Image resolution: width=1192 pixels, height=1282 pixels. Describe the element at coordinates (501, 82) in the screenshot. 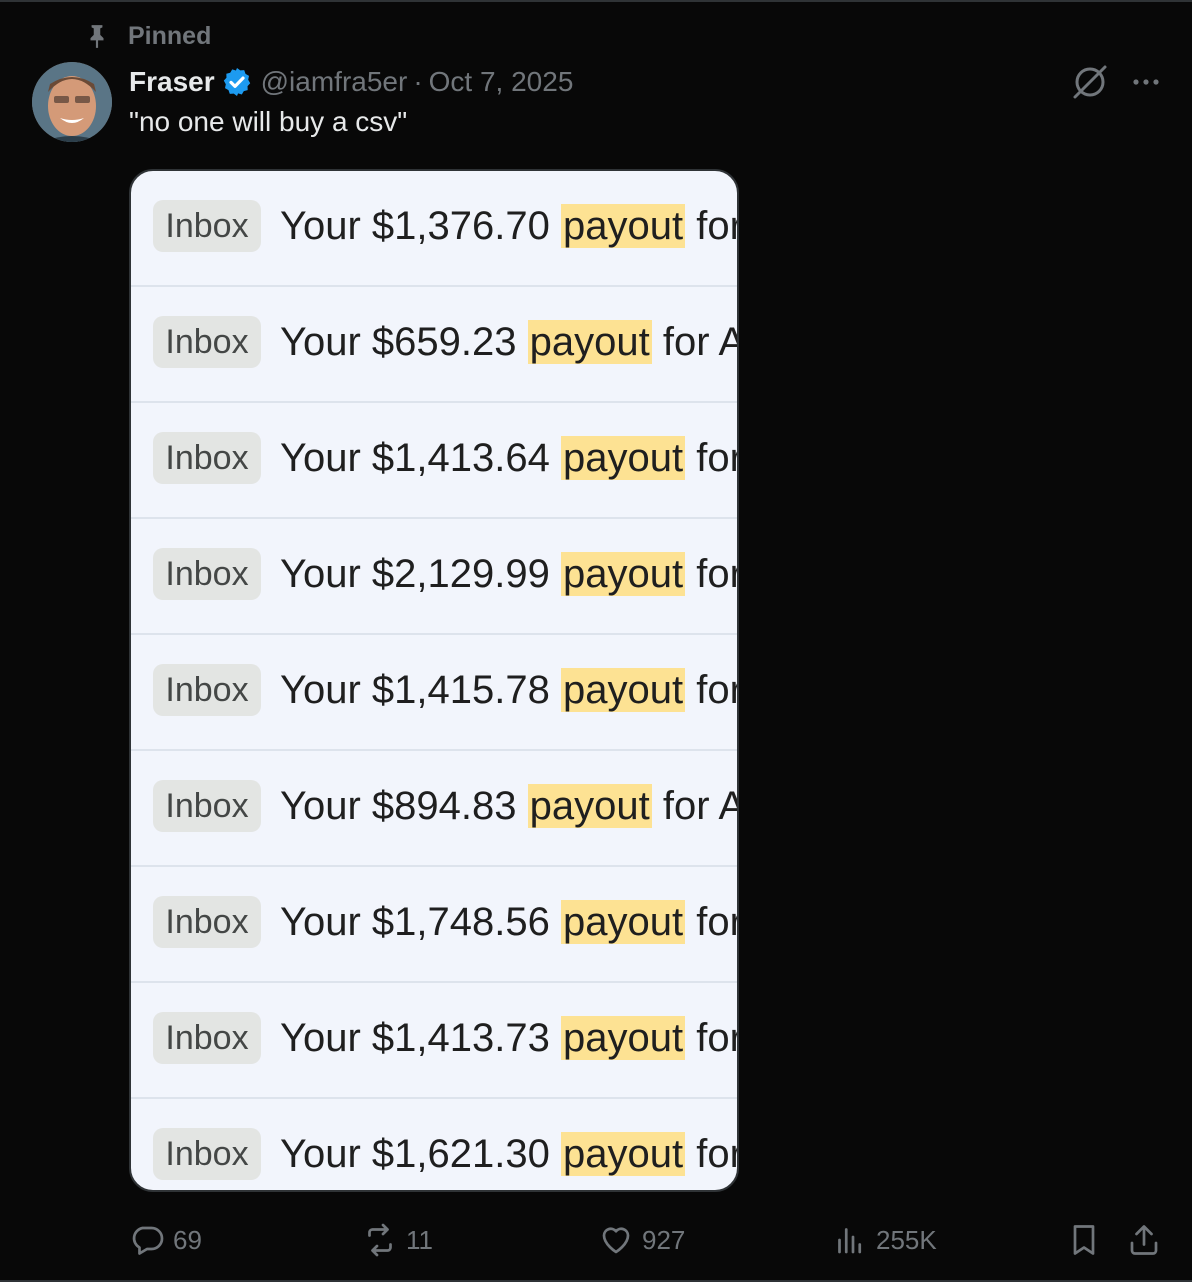

I see `tweet-date: Oct 7, 2025` at that location.